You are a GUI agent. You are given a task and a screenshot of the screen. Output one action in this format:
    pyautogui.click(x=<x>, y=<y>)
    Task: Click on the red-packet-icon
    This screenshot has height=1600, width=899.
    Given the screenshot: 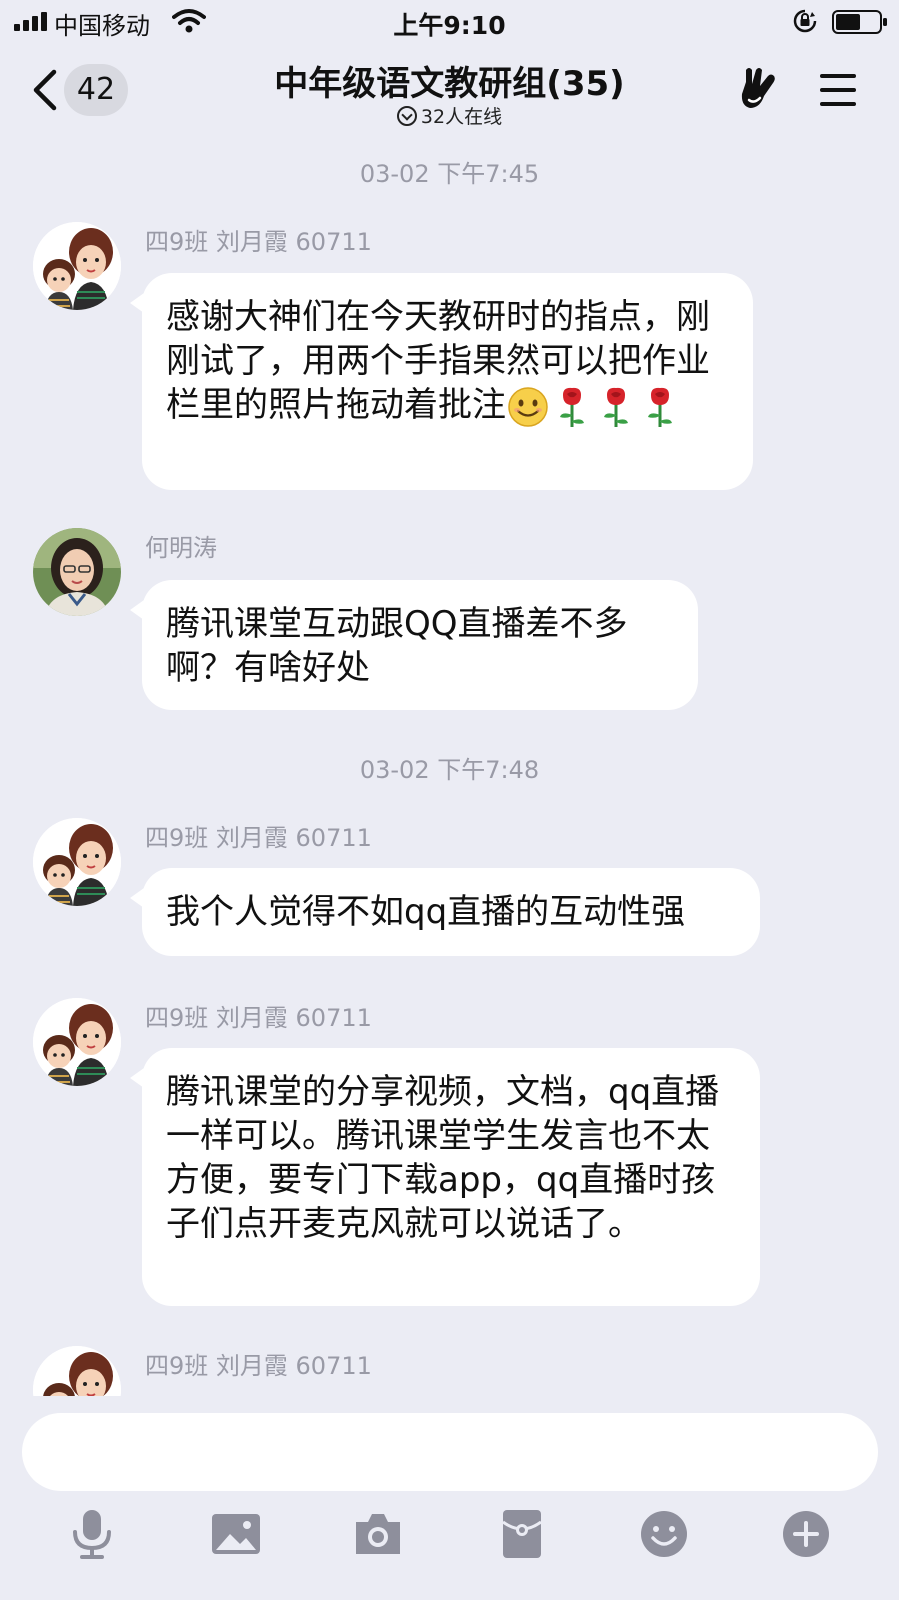 What is the action you would take?
    pyautogui.click(x=522, y=1534)
    